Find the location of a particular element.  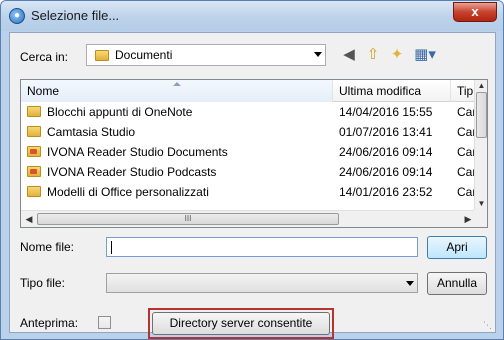

file-date-cell: 14/01/2016 23:52 is located at coordinates (386, 192).